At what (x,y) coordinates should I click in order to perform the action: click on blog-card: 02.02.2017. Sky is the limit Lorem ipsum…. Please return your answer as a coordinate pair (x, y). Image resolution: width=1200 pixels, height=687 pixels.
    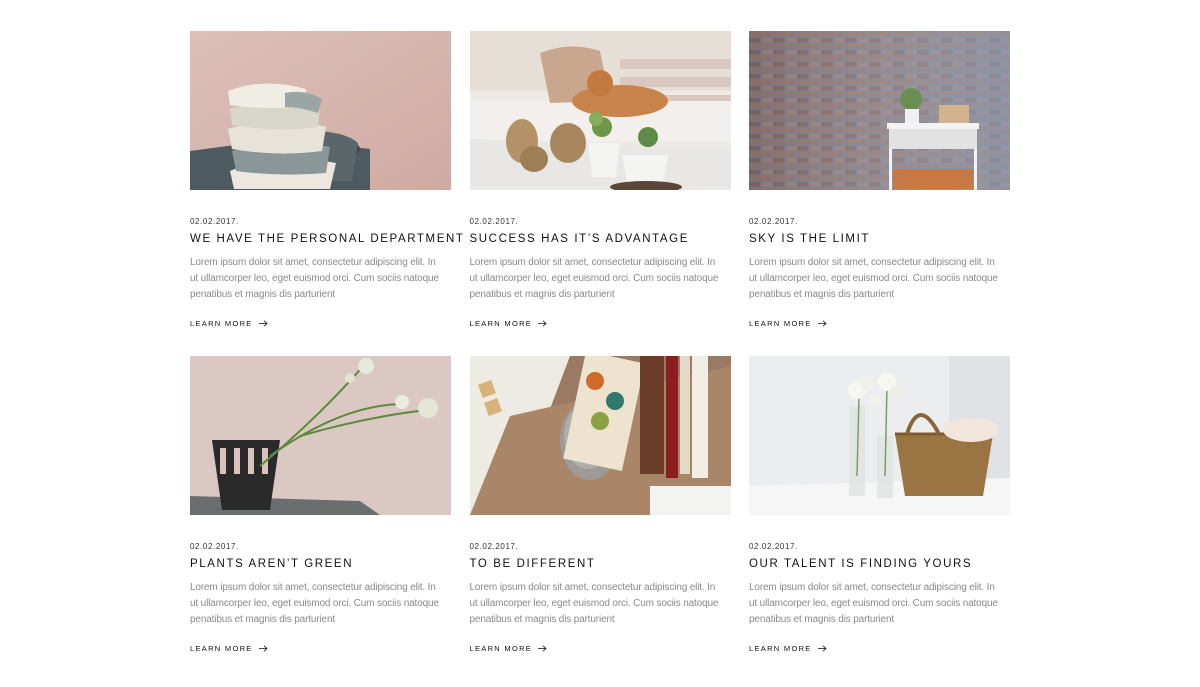
    Looking at the image, I should click on (879, 193).